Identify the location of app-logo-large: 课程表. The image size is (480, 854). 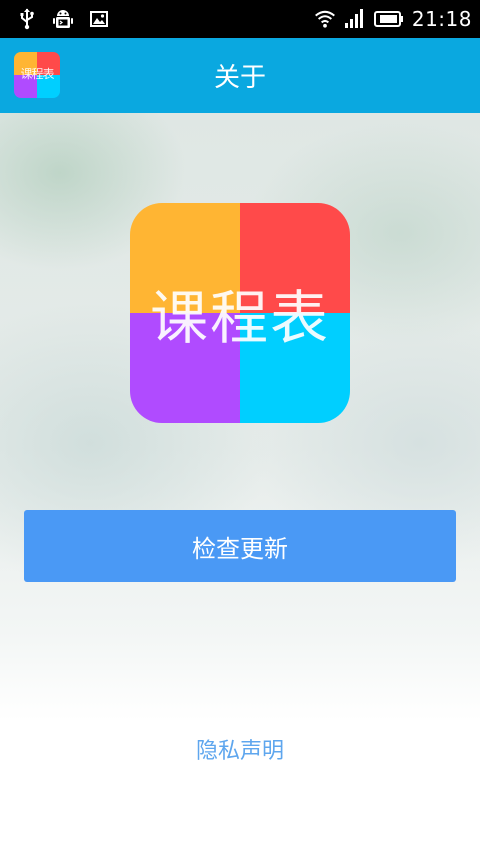
(240, 313).